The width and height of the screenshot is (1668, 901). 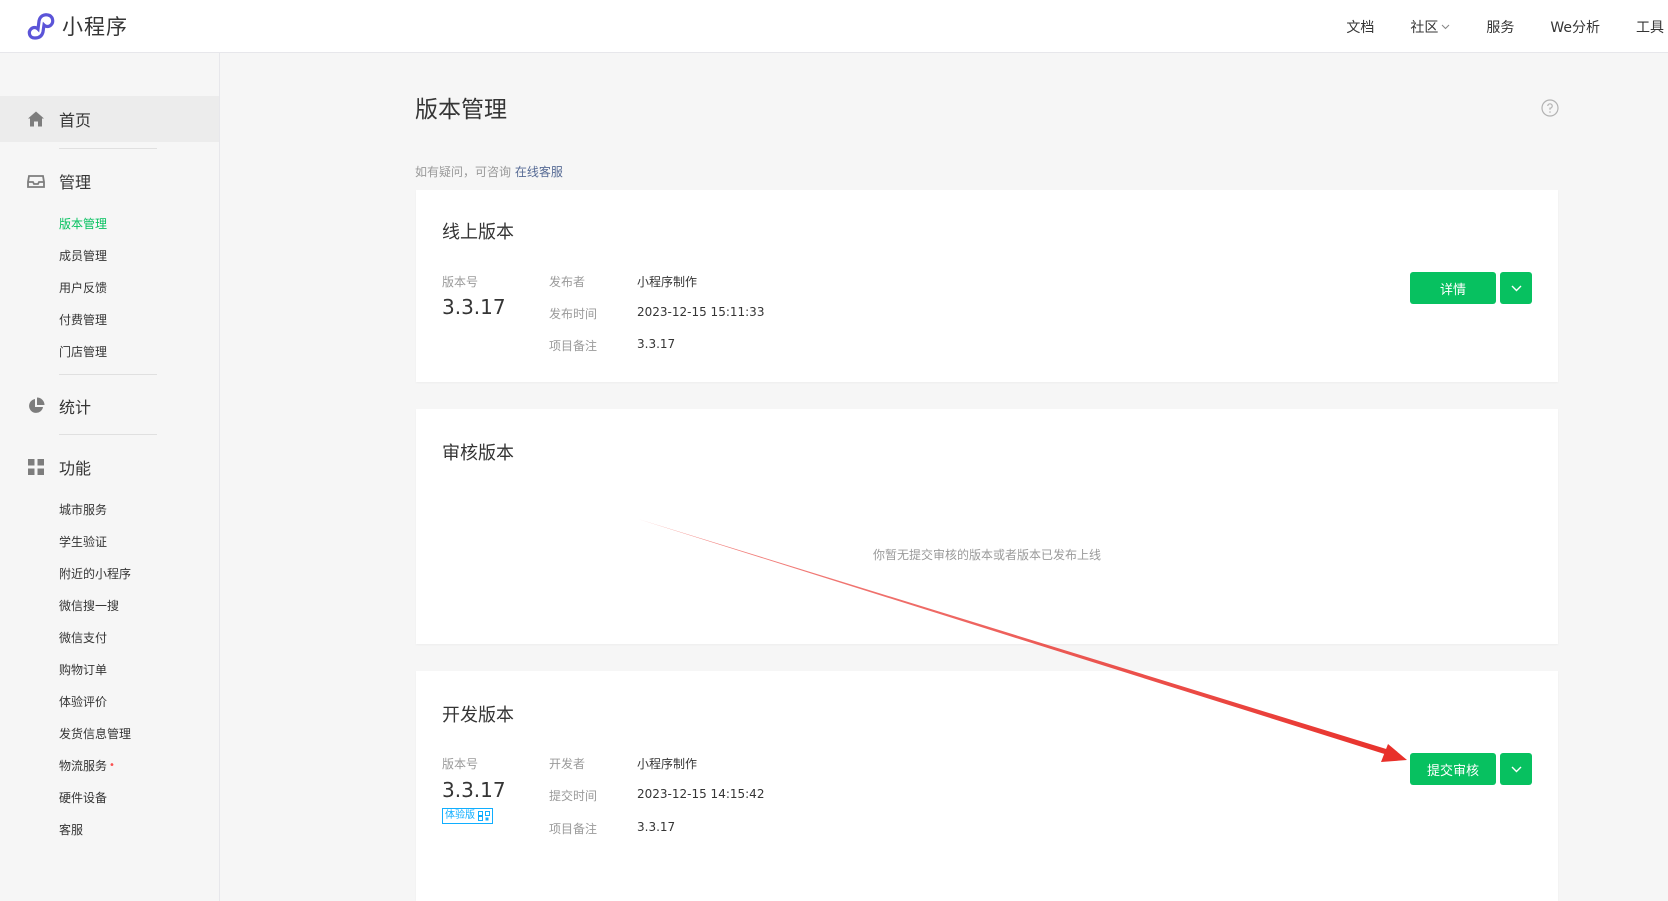 What do you see at coordinates (834, 26) in the screenshot?
I see `top-bar: 小程序 文档 社区 服务 We分析 工具` at bounding box center [834, 26].